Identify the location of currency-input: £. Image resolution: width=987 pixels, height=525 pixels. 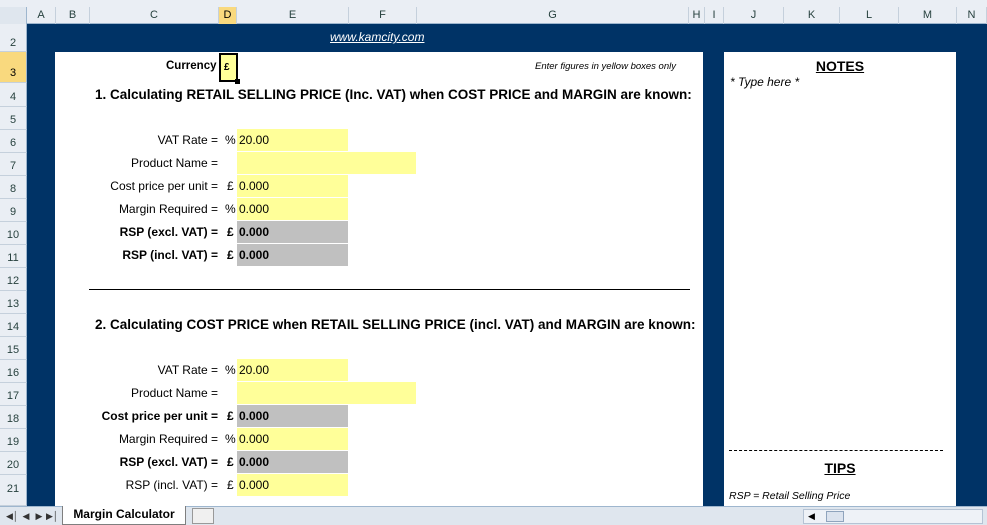
(229, 68).